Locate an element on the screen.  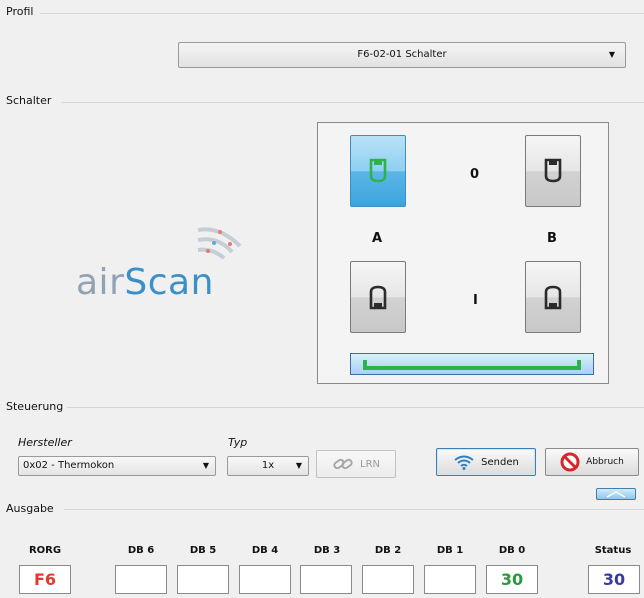
type-label: Typ is located at coordinates (238, 442).